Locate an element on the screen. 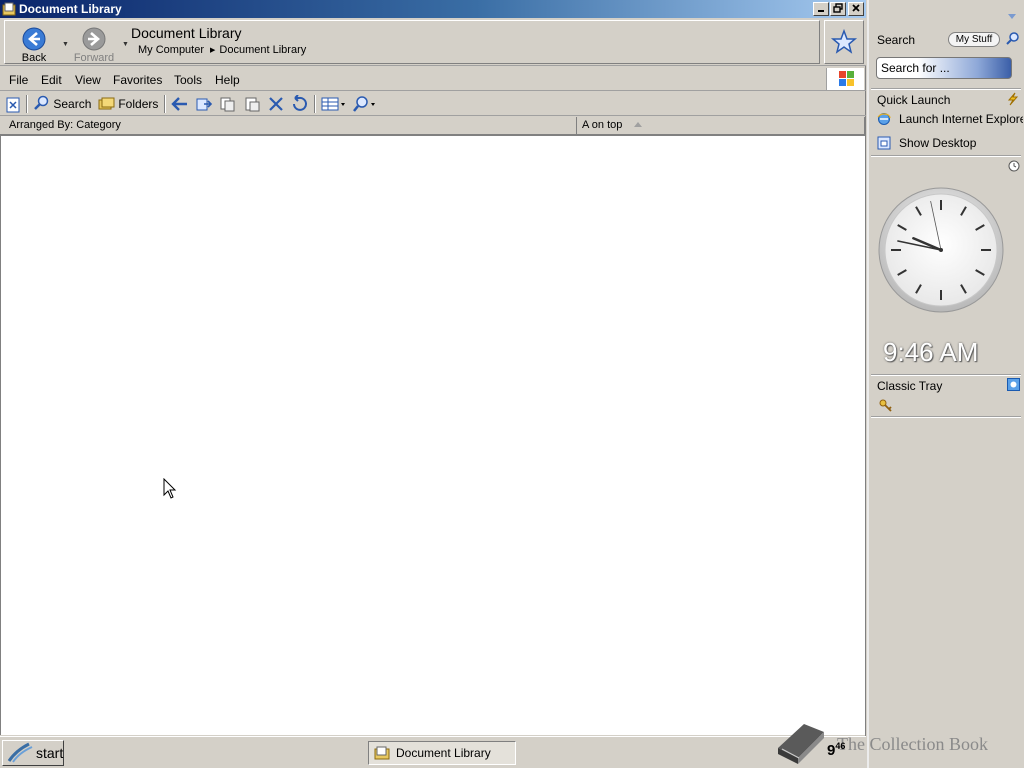 The width and height of the screenshot is (1024, 768). menu-favorites: Favorites is located at coordinates (137, 80).